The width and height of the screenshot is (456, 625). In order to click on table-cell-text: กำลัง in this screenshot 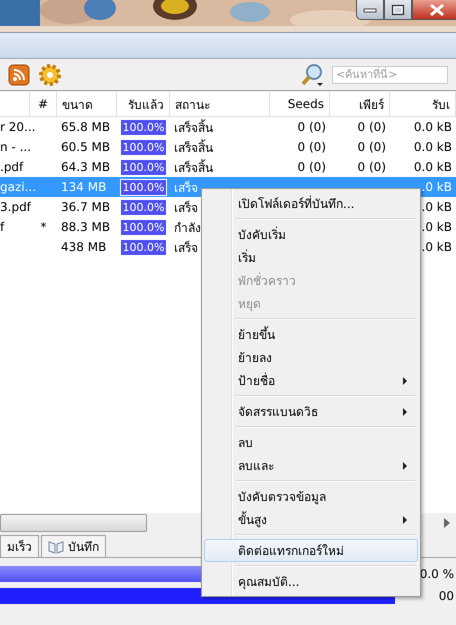, I will do `click(187, 228)`.